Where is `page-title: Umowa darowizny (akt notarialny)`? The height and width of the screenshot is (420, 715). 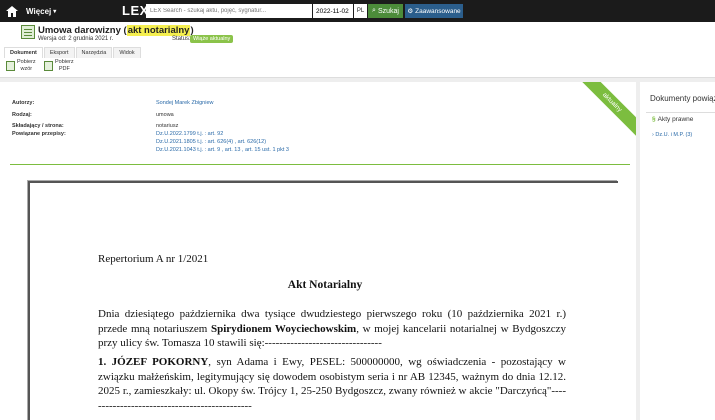
page-title: Umowa darowizny (akt notarialny) is located at coordinates (116, 30).